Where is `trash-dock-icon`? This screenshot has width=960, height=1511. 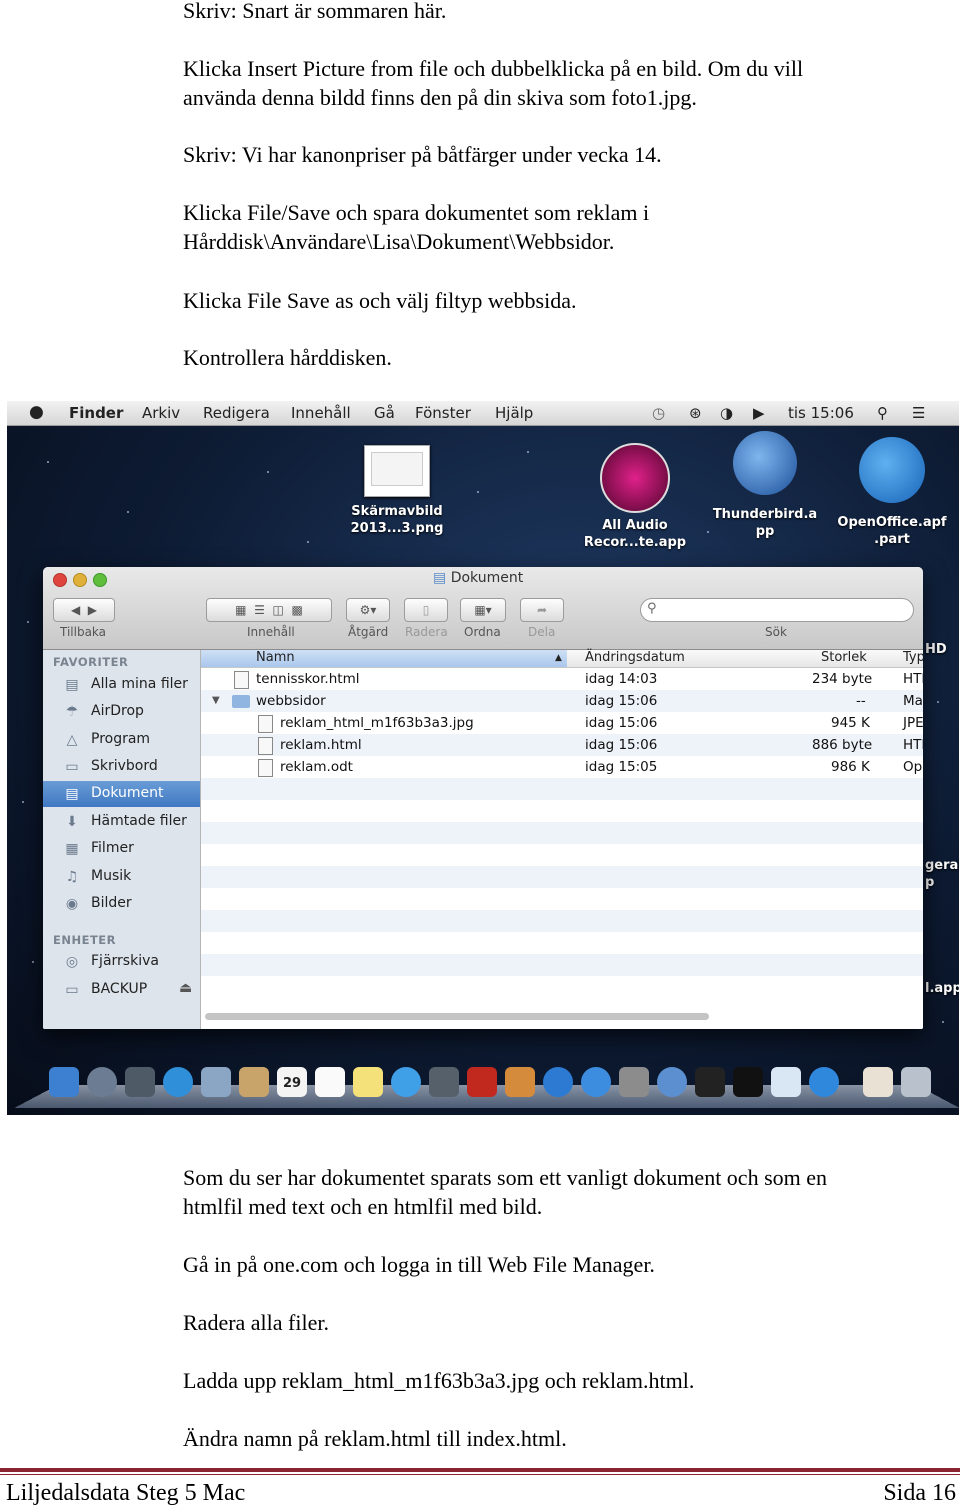
trash-dock-icon is located at coordinates (916, 1082).